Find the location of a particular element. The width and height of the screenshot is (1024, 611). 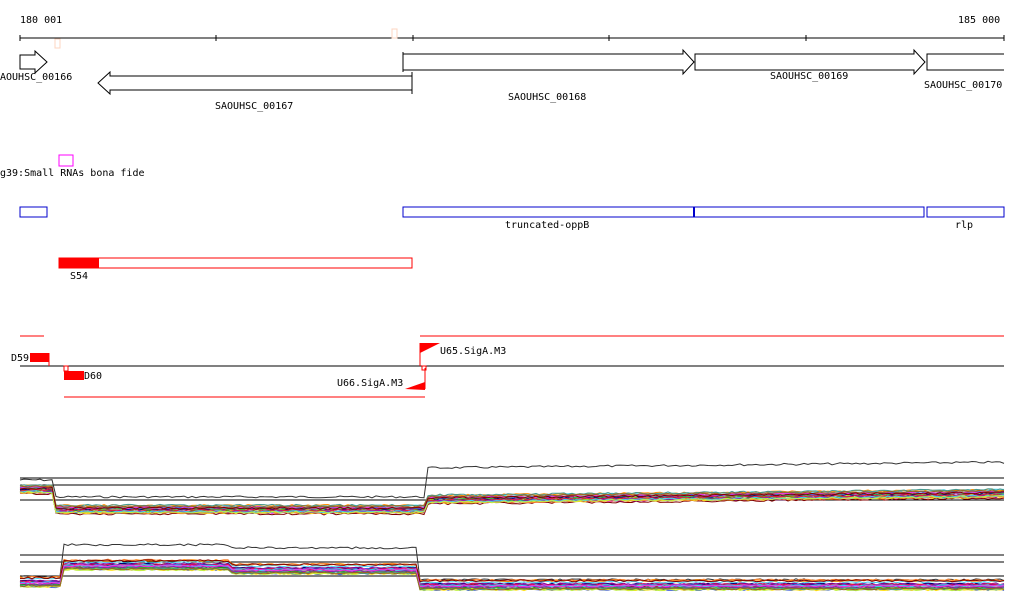

gene-label: SAOUHSC_00167 is located at coordinates (254, 106).